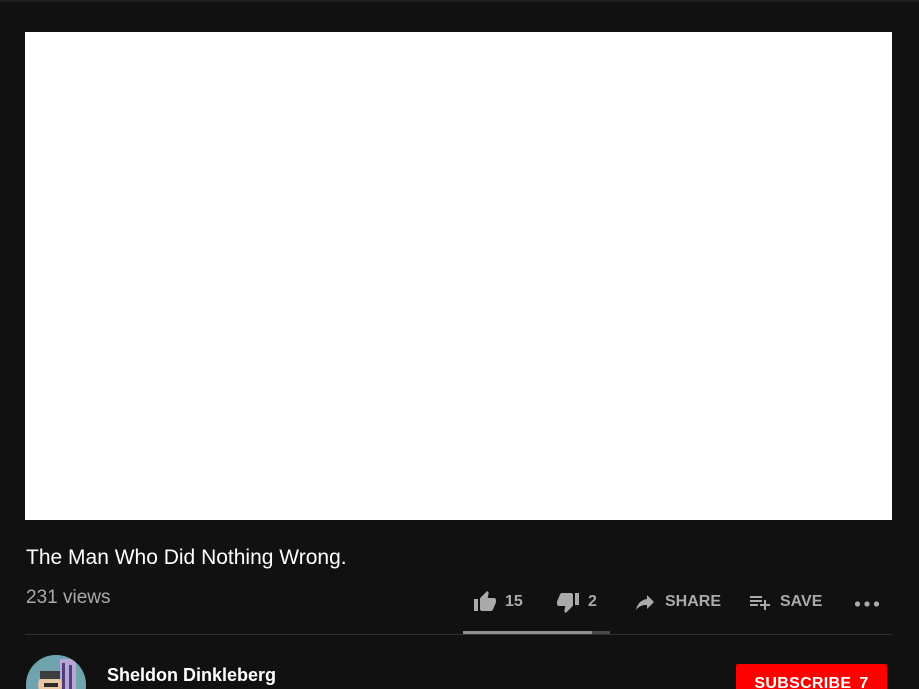  I want to click on avatar-image, so click(56, 672).